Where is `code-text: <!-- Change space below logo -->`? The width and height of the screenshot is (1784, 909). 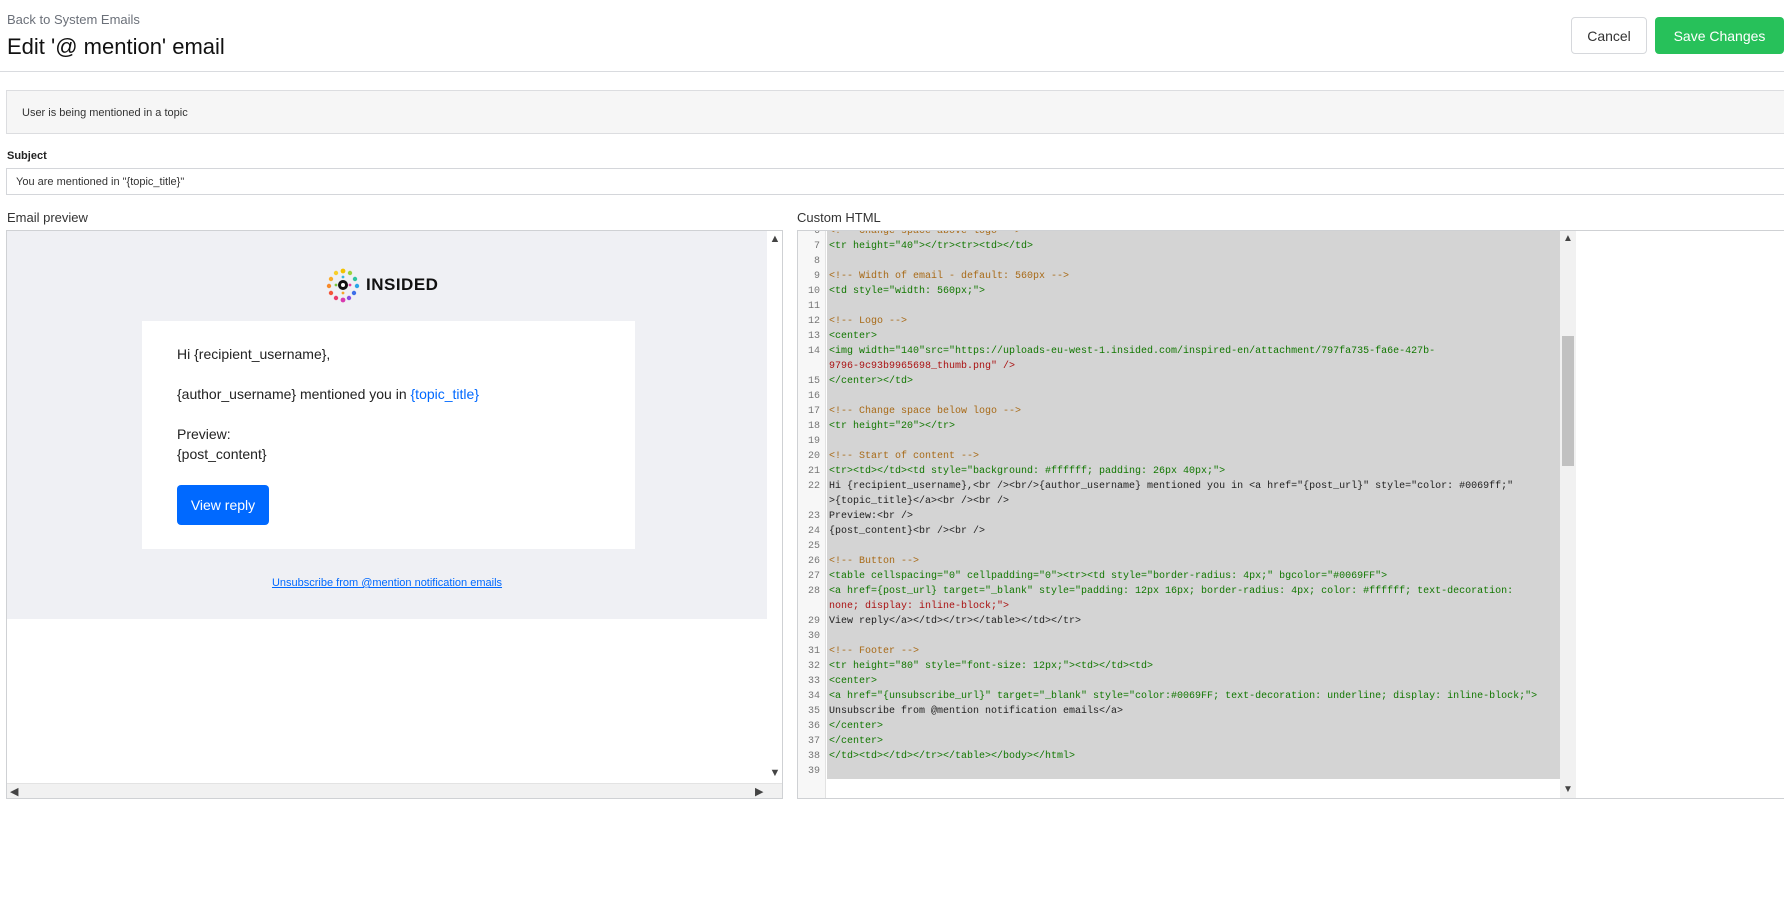
code-text: <!-- Change space below logo --> is located at coordinates (925, 411).